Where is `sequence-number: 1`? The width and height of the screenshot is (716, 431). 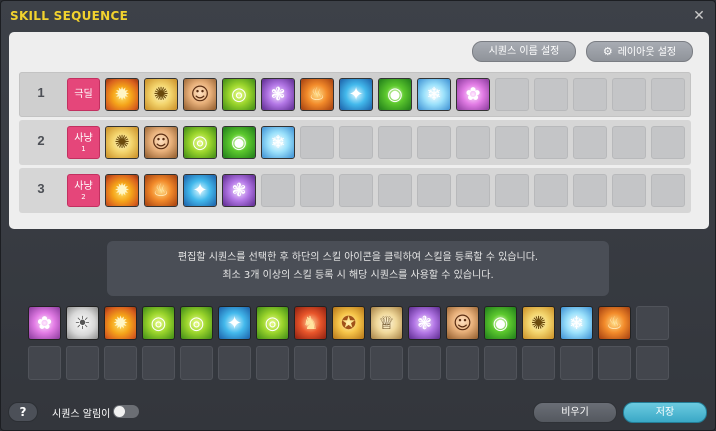
sequence-number: 1 is located at coordinates (41, 92).